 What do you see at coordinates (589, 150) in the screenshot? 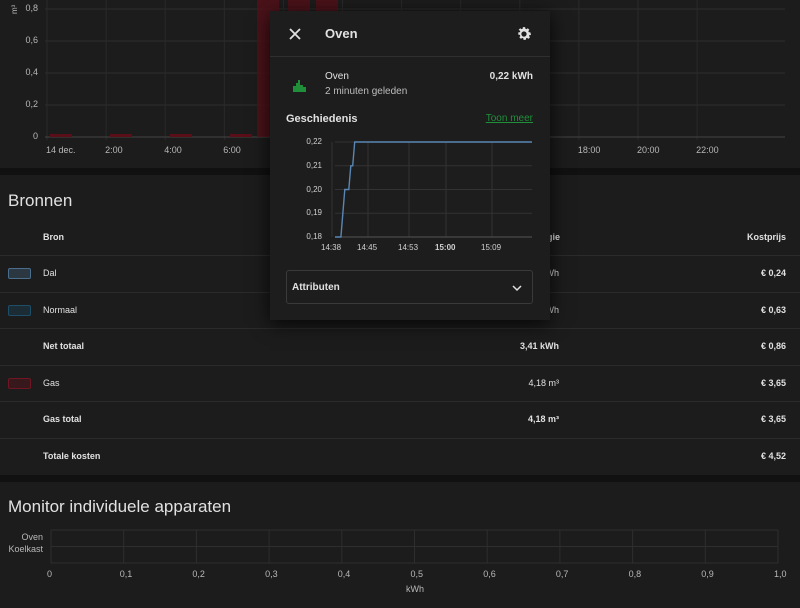
I see `x-axis-tick: 18:00` at bounding box center [589, 150].